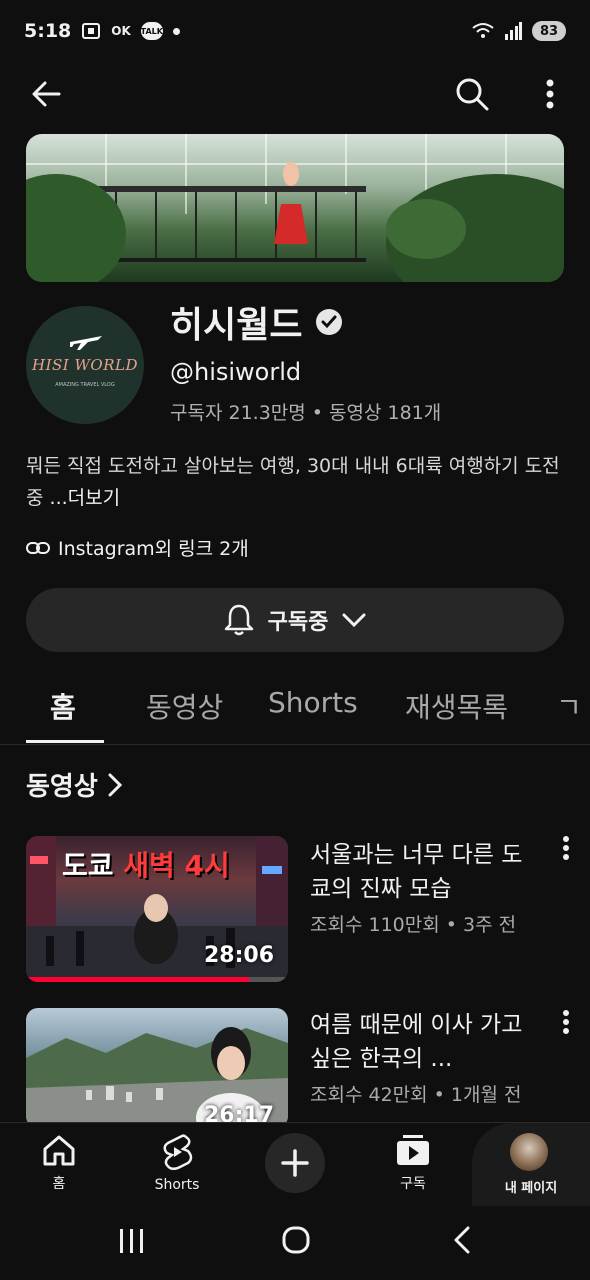 This screenshot has width=590, height=1280. I want to click on arrow-left-icon, so click(46, 94).